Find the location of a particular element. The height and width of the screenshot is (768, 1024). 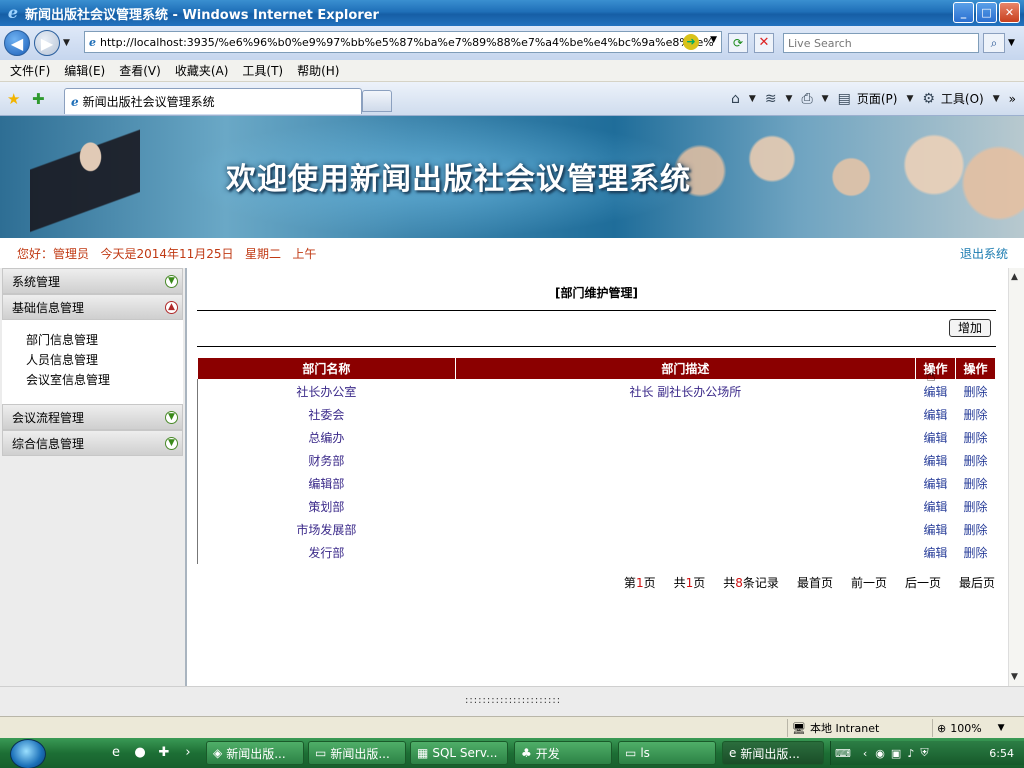

next-page-link: 后一页 is located at coordinates (923, 582).